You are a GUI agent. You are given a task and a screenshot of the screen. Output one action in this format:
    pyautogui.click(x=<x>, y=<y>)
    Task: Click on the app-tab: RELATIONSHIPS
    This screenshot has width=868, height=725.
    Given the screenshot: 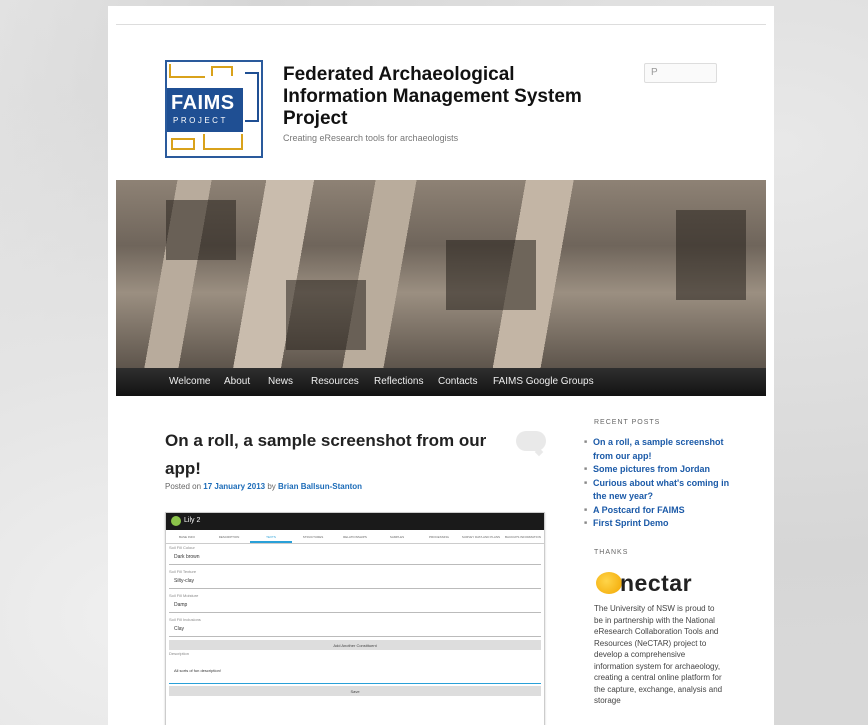 What is the action you would take?
    pyautogui.click(x=355, y=537)
    